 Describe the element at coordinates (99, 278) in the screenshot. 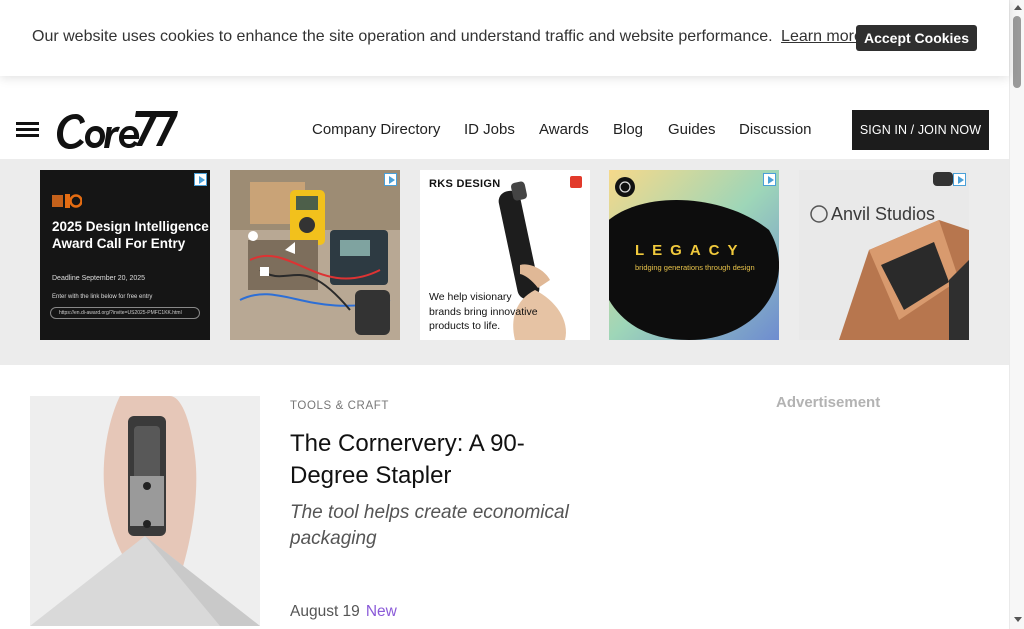

I see `ad1-deadline: Deadline September 20, 2025` at that location.